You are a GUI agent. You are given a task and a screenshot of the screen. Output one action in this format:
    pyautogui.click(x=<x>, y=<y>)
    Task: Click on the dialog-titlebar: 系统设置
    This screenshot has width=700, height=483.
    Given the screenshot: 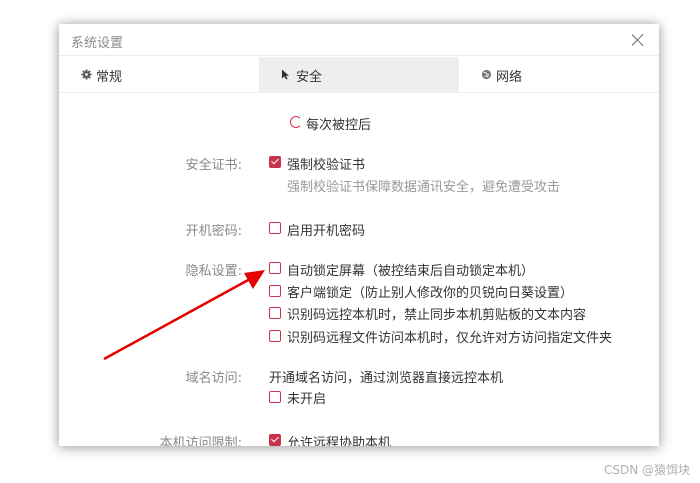 What is the action you would take?
    pyautogui.click(x=359, y=40)
    